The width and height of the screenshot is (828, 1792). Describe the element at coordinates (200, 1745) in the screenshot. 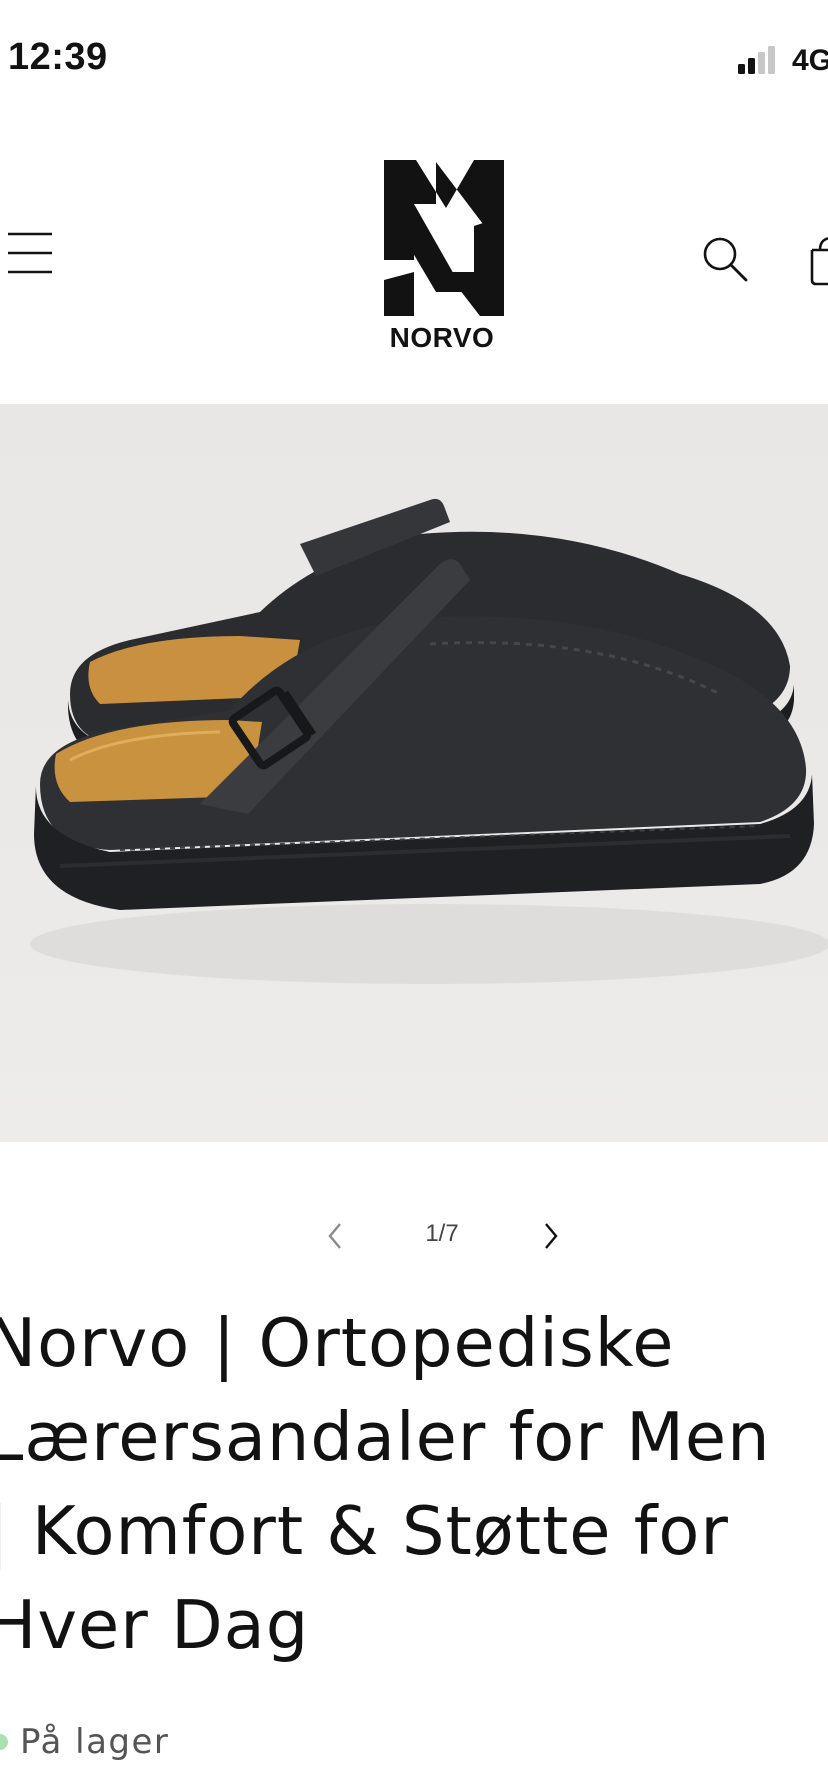

I see `stock-status: På lager` at that location.